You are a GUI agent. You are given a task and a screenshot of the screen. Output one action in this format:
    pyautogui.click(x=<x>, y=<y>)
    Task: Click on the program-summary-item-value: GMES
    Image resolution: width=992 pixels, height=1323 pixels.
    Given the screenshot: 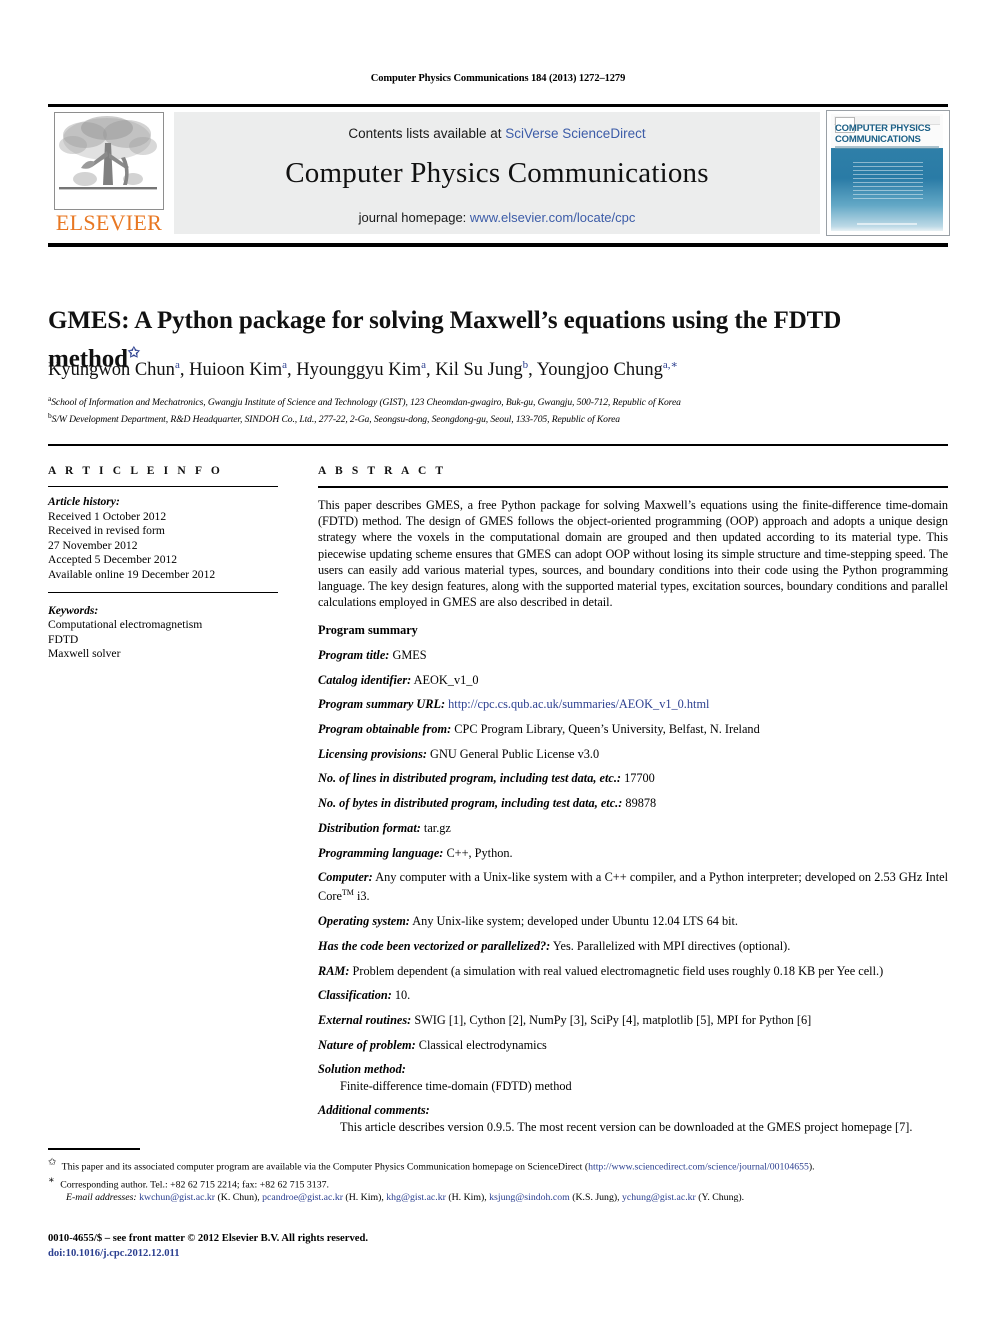 What is the action you would take?
    pyautogui.click(x=408, y=654)
    